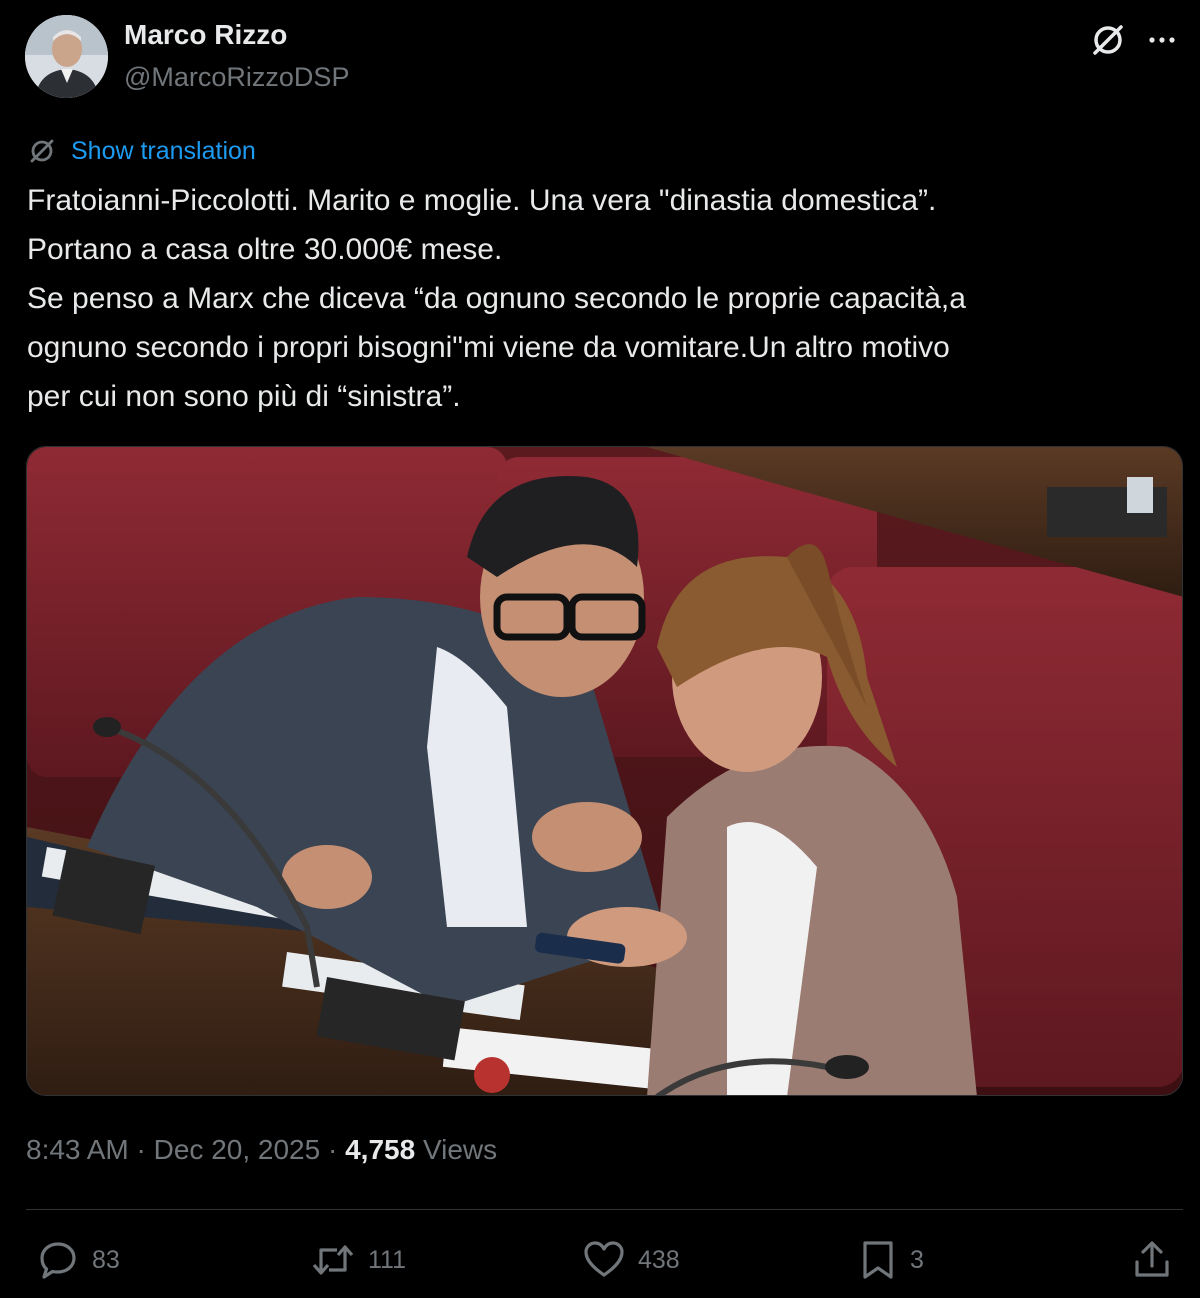  Describe the element at coordinates (631, 1260) in the screenshot. I see `like-button: 438` at that location.